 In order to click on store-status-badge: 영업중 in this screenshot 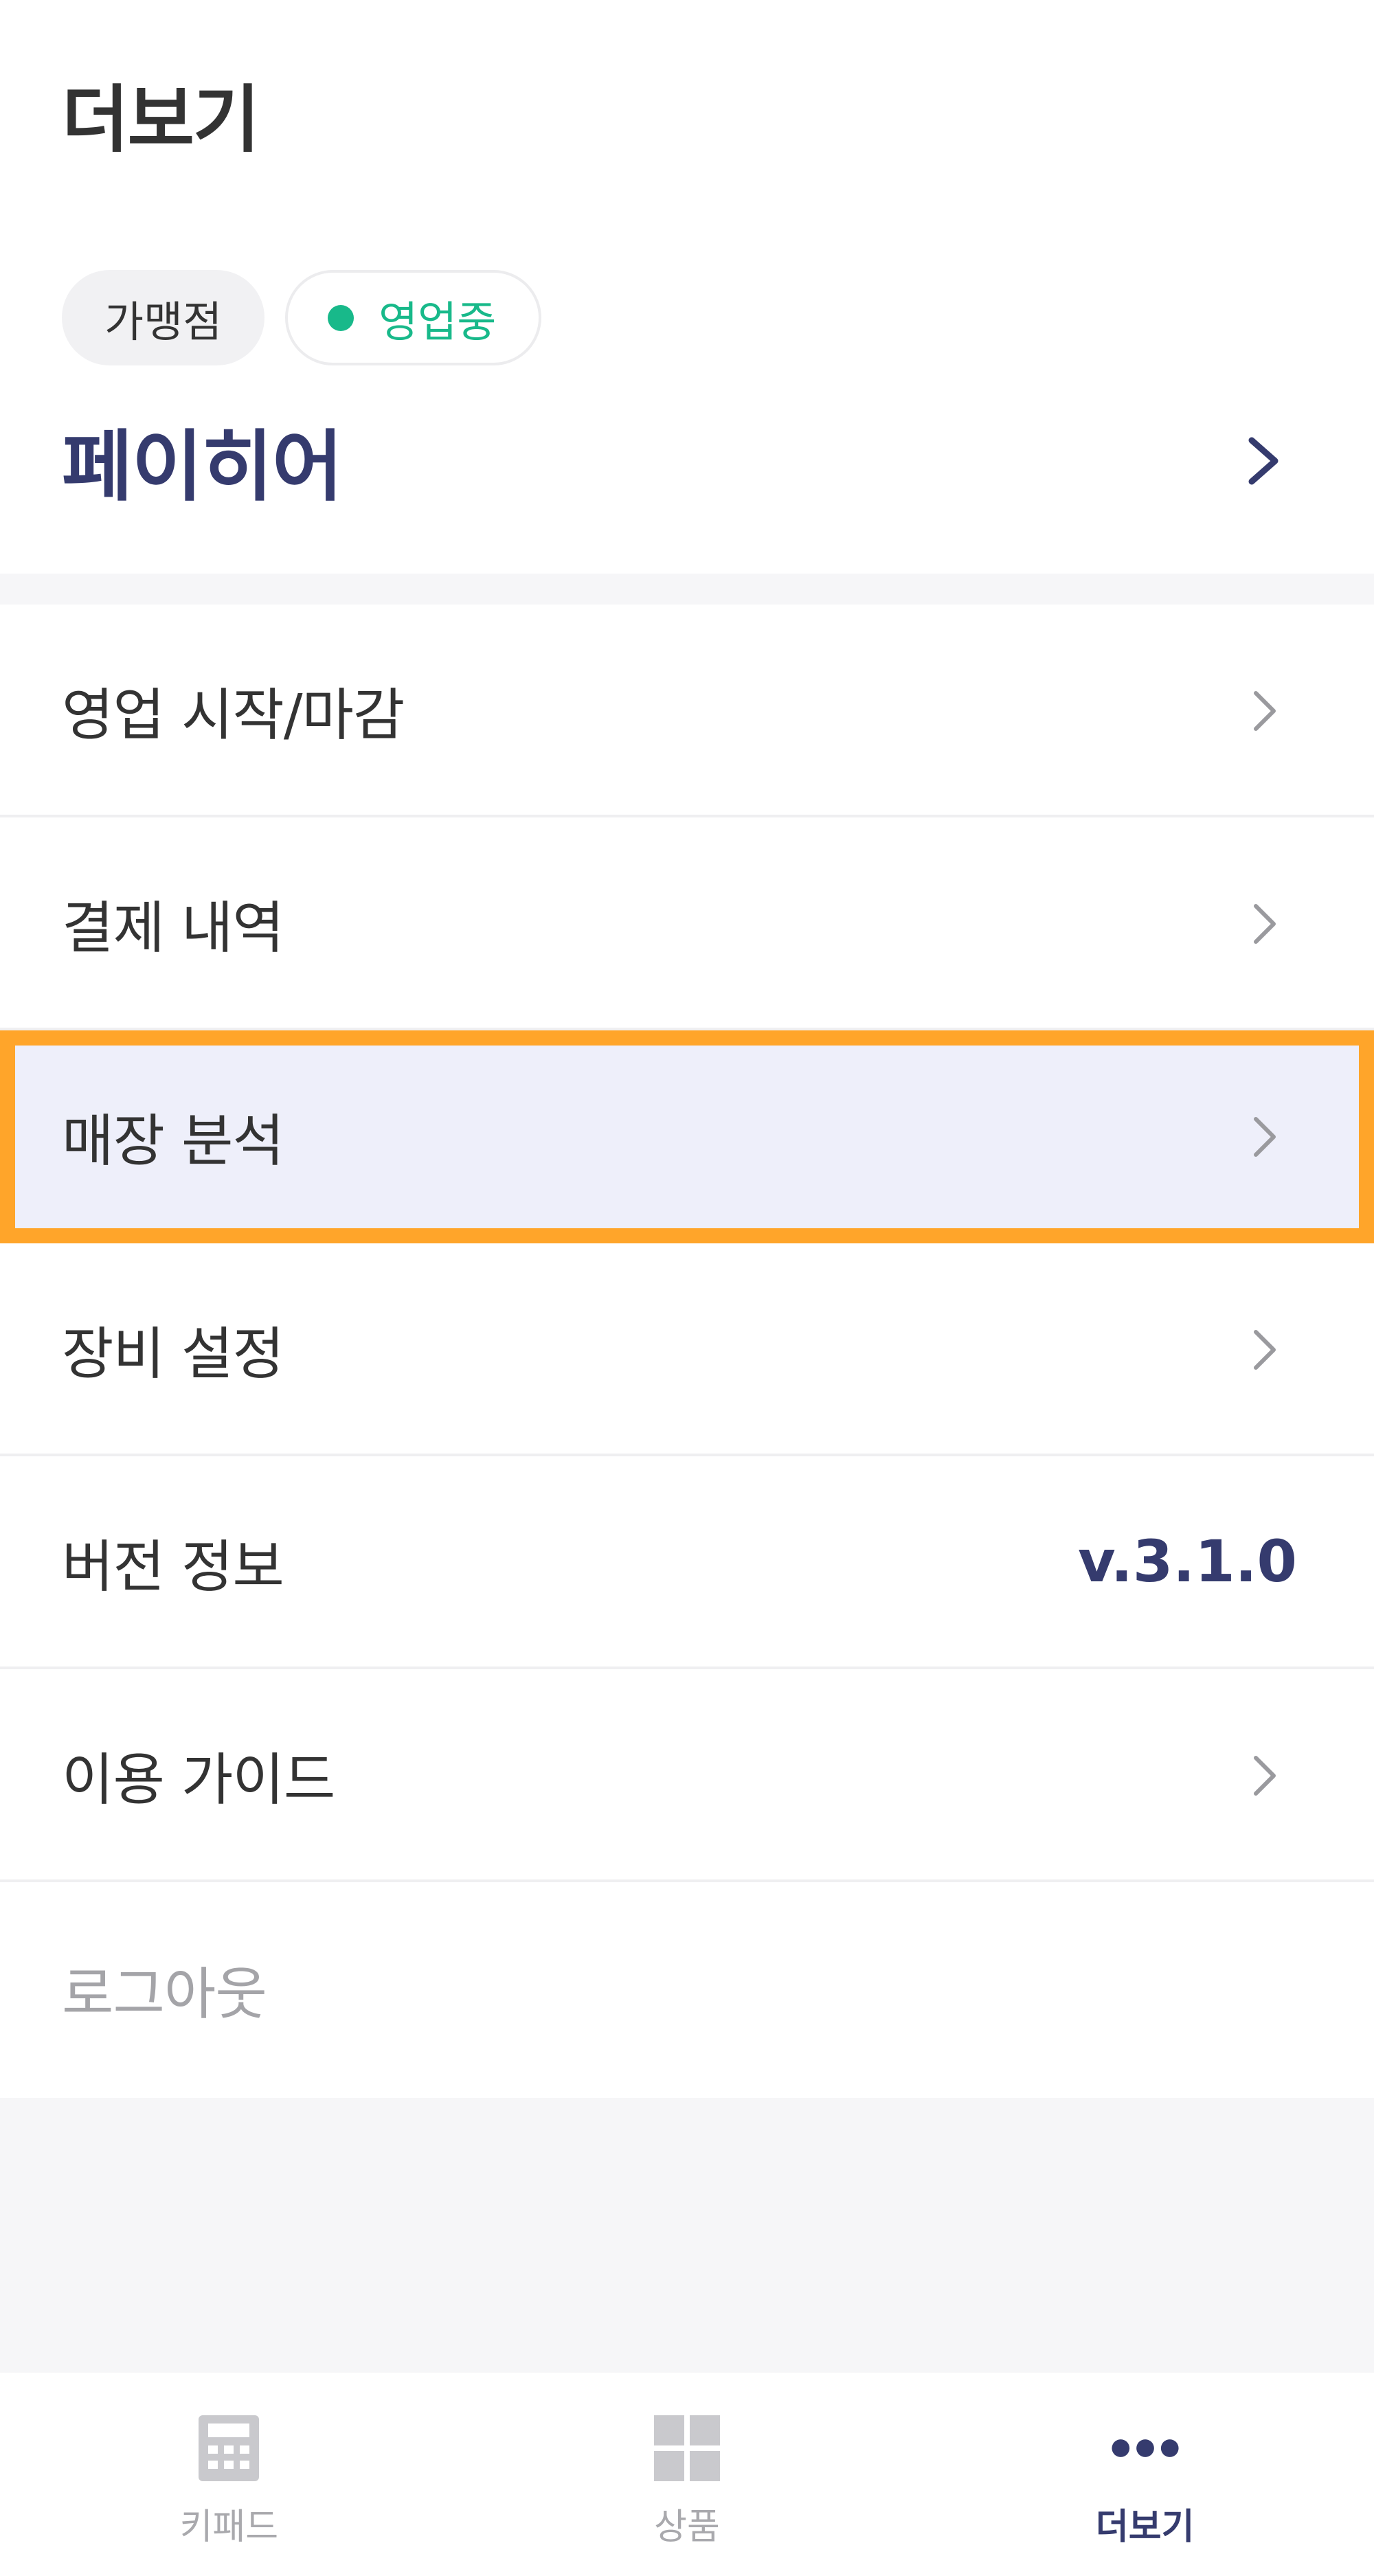, I will do `click(414, 317)`.